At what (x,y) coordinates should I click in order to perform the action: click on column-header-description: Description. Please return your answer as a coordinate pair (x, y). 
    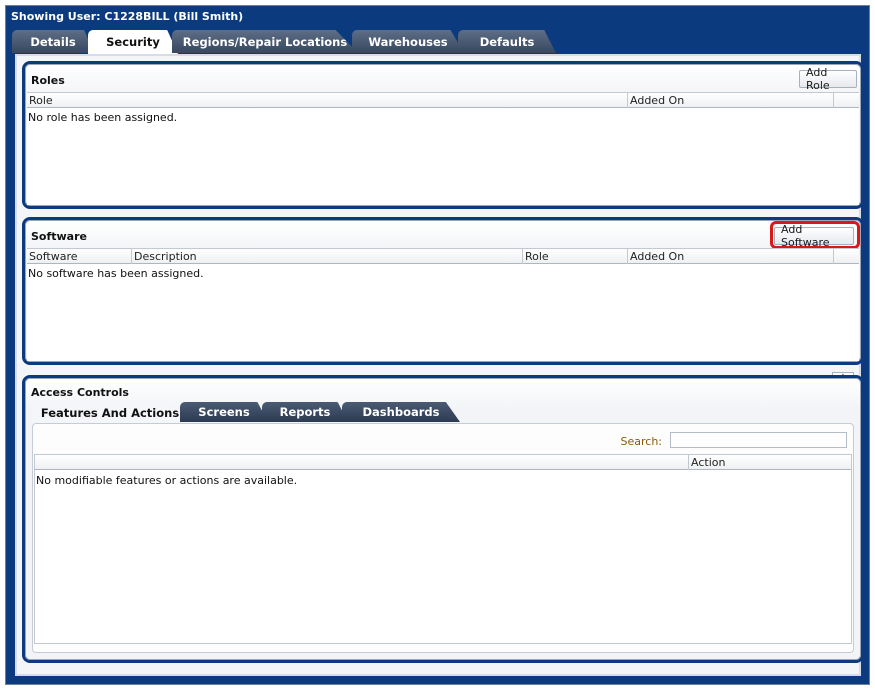
    Looking at the image, I should click on (326, 256).